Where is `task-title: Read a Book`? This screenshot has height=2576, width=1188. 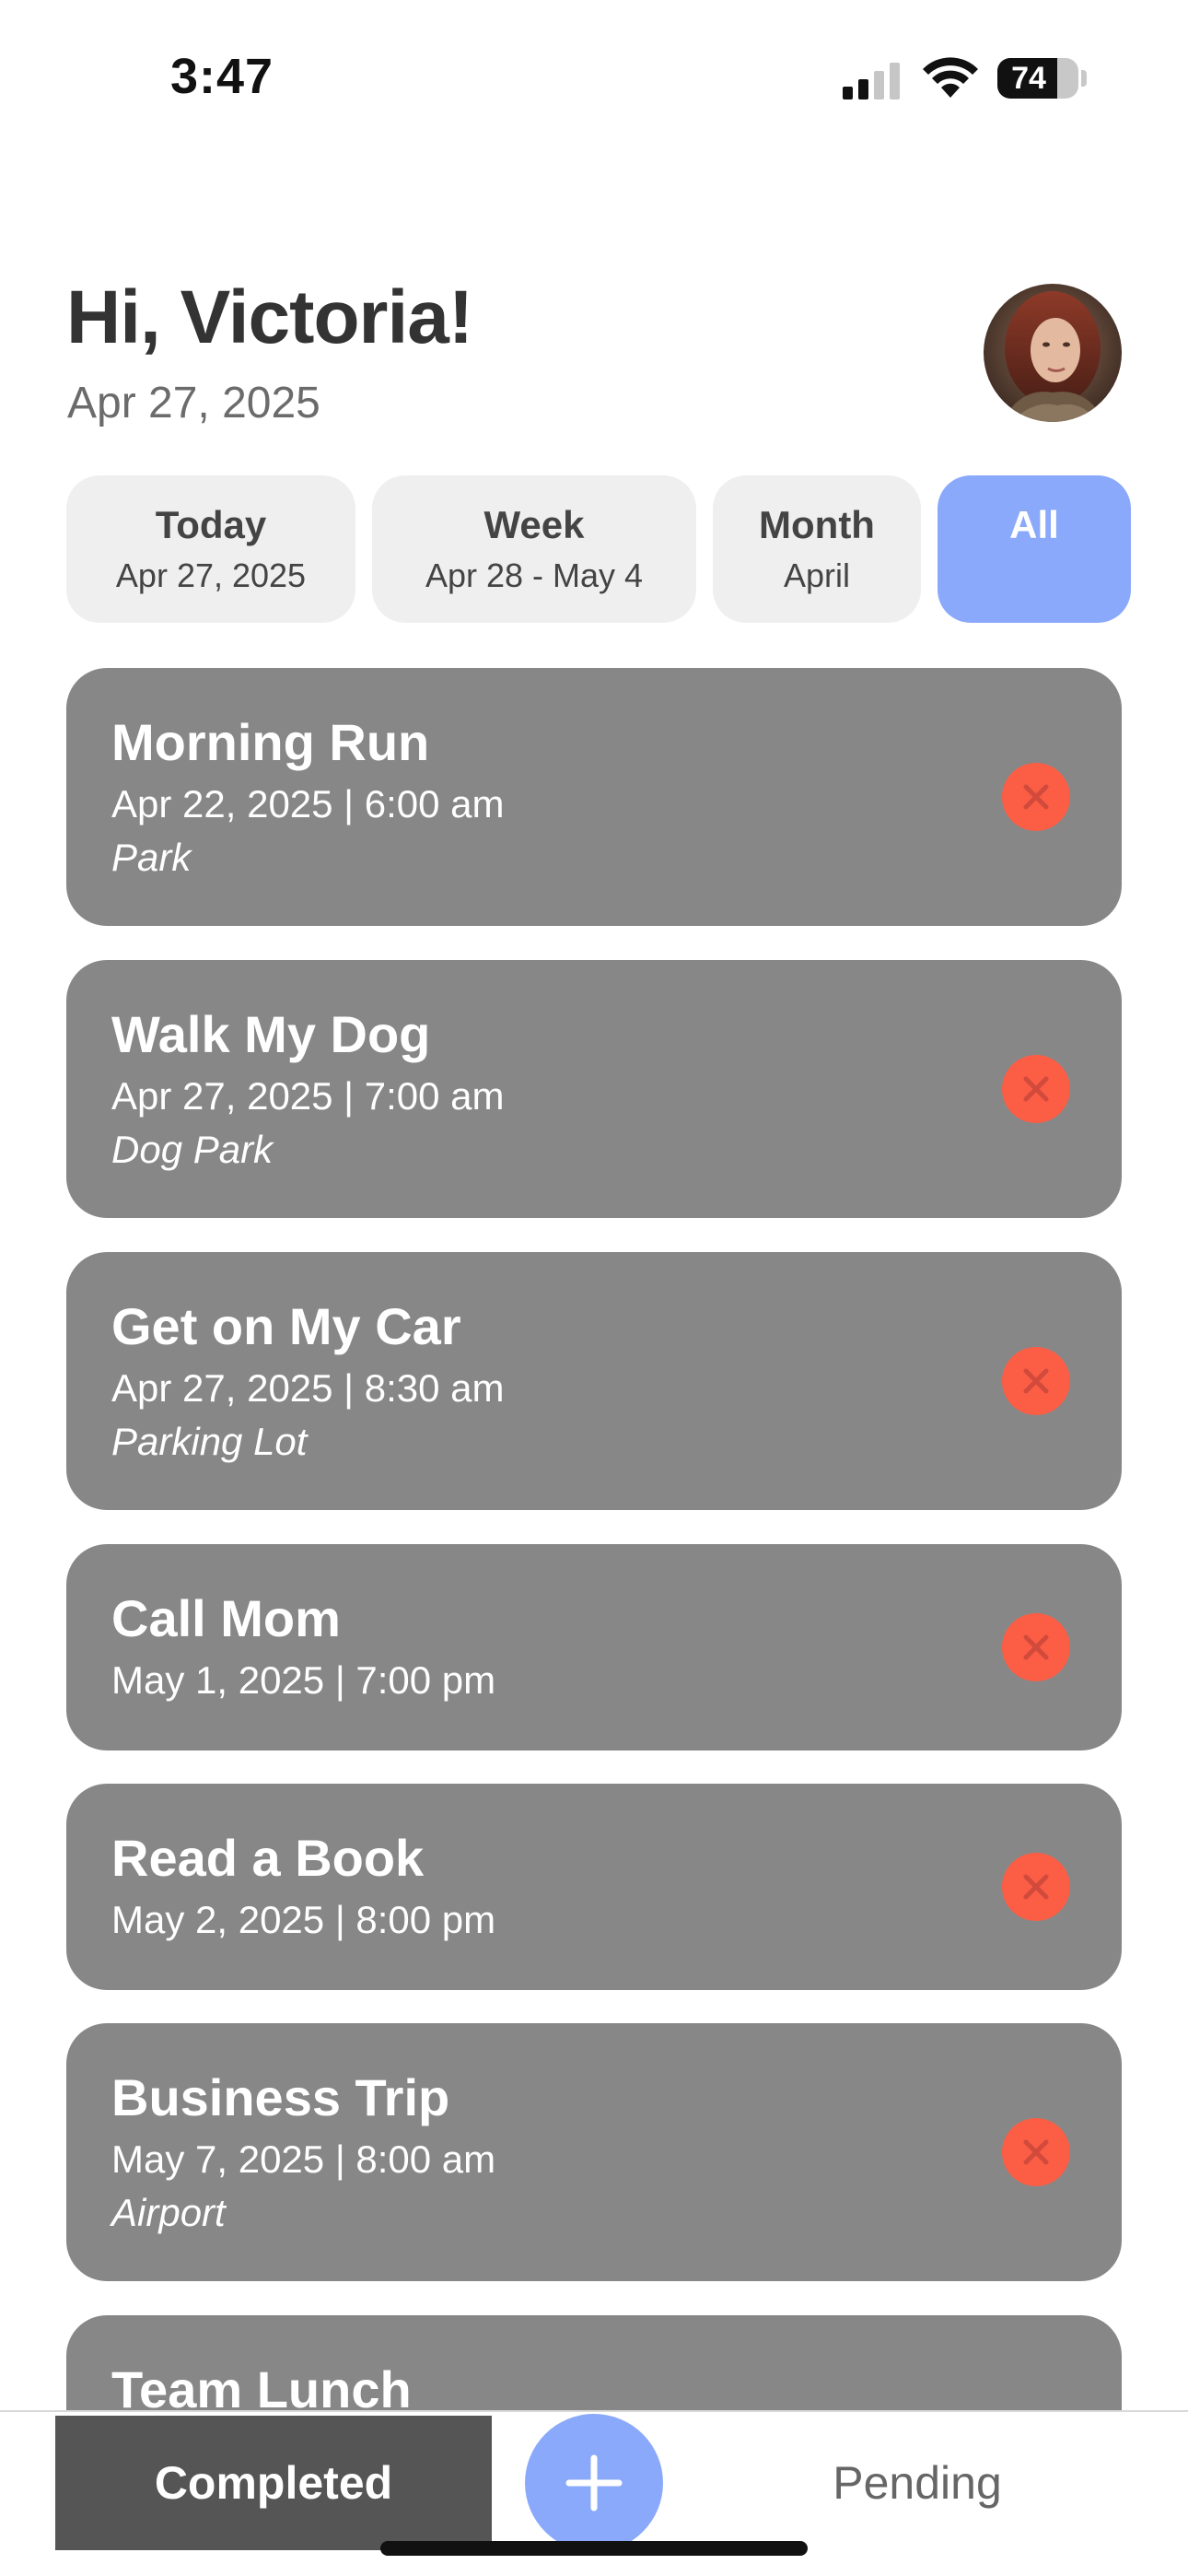 task-title: Read a Book is located at coordinates (268, 1858).